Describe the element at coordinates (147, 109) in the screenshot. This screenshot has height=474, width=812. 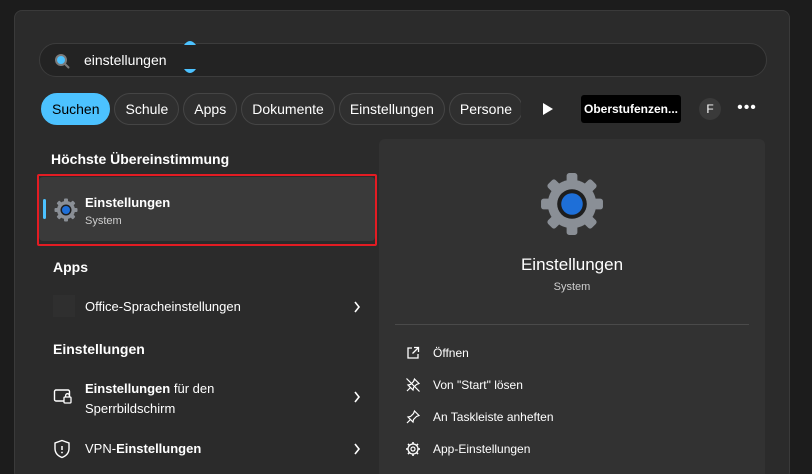
I see `filter-chip-schule: Schule` at that location.